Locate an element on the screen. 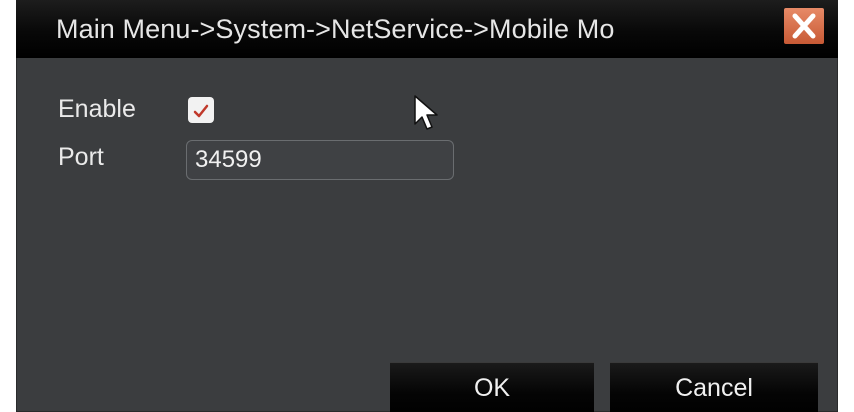 The image size is (854, 412). check-icon is located at coordinates (201, 111).